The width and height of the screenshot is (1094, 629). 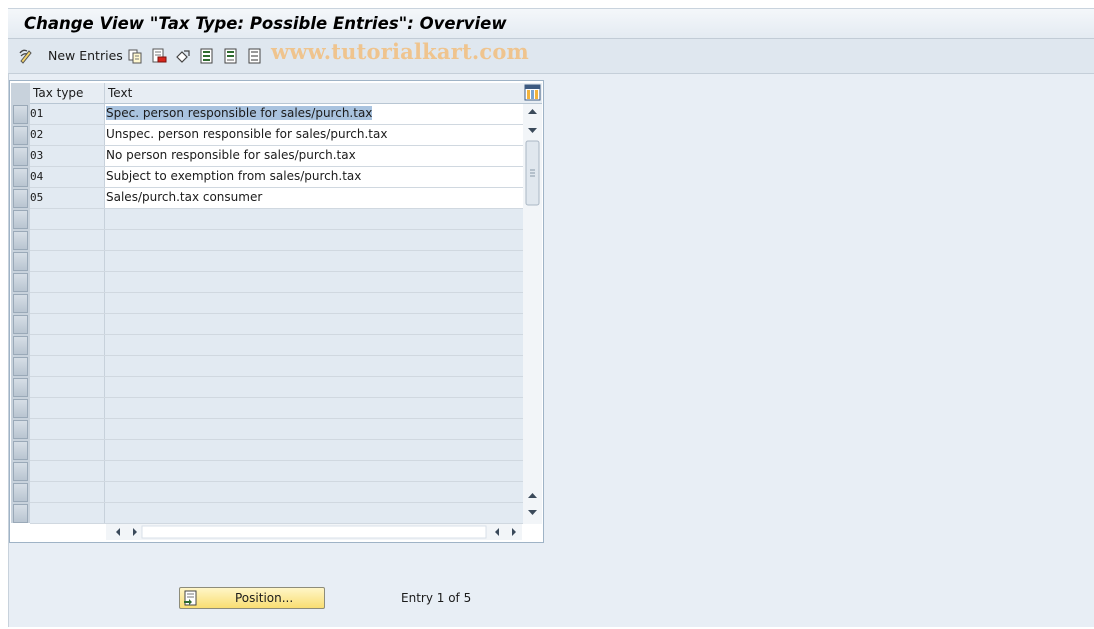 I want to click on column-header-tax-type: Tax type, so click(x=67, y=93).